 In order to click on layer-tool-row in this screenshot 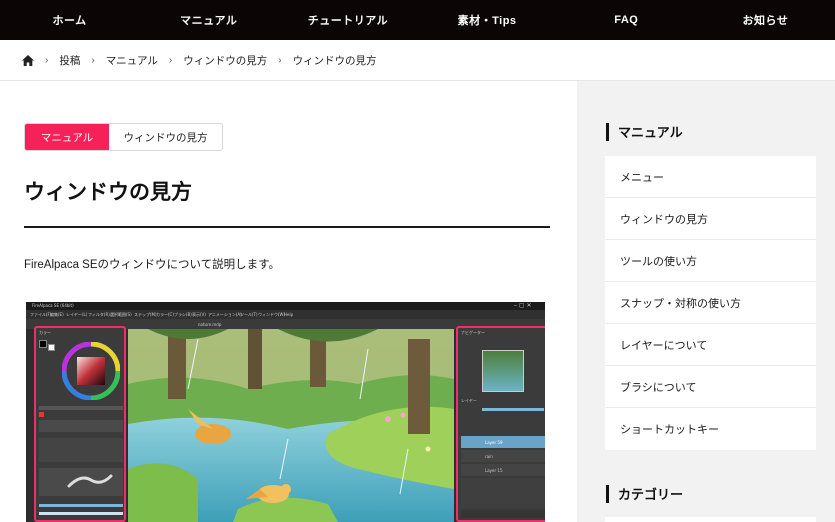, I will do `click(503, 514)`.